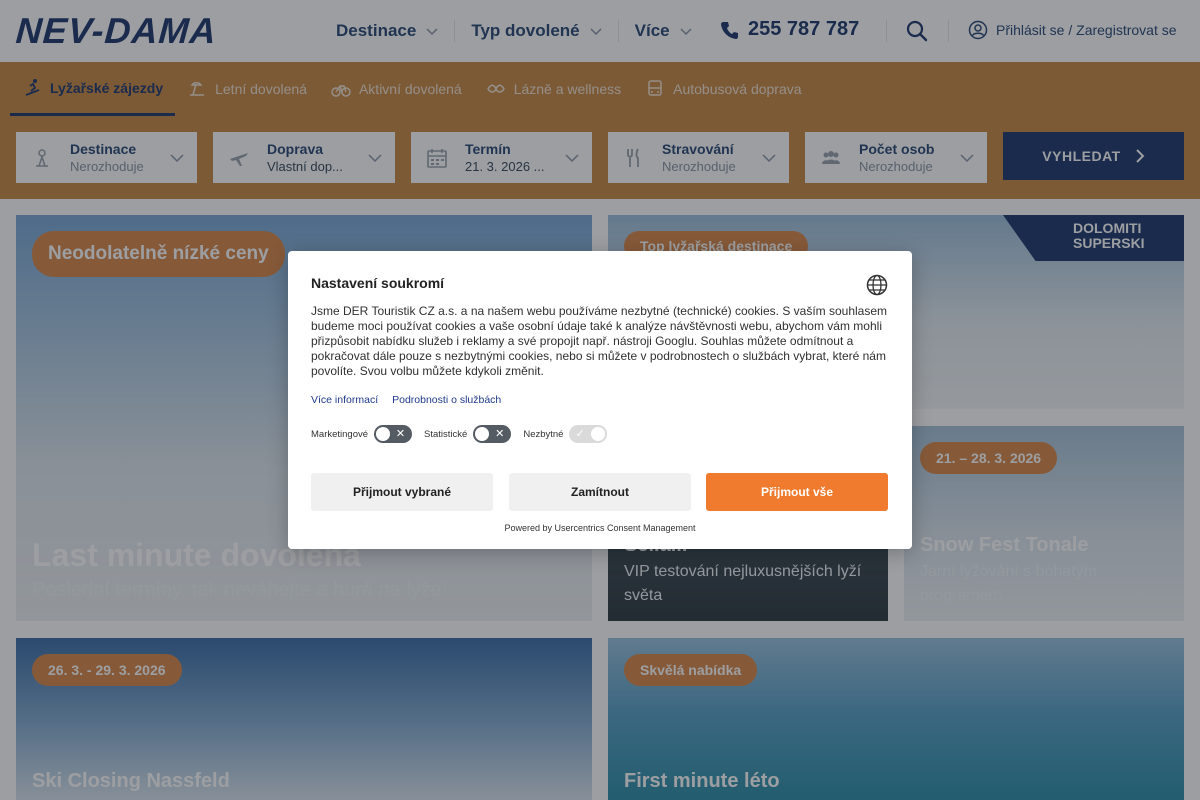  Describe the element at coordinates (877, 285) in the screenshot. I see `globe-language-icon` at that location.